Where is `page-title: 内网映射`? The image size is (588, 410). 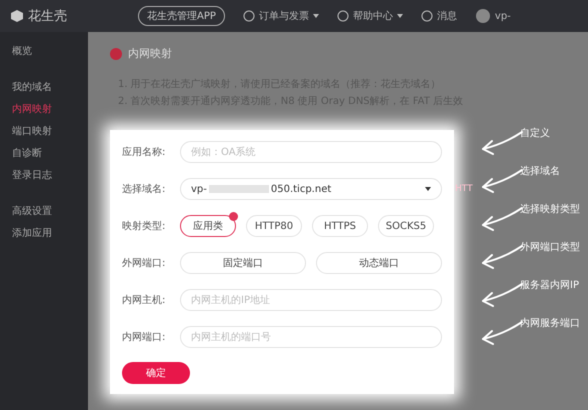 page-title: 内网映射 is located at coordinates (150, 53).